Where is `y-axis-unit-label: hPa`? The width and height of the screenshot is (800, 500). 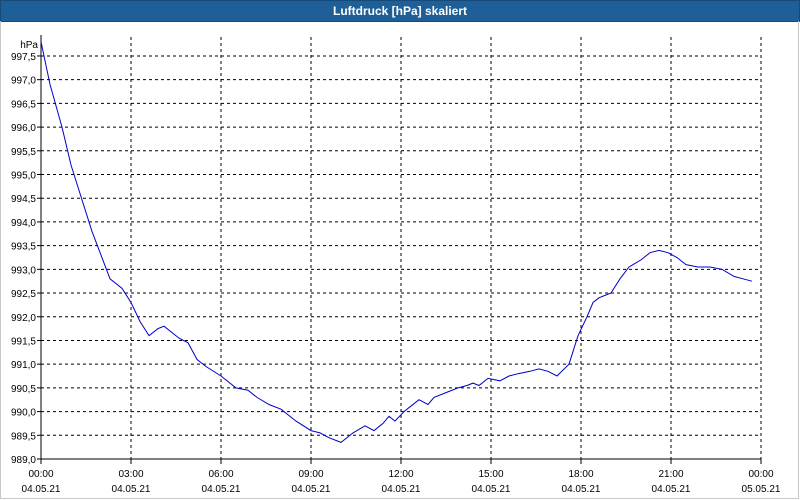
y-axis-unit-label: hPa is located at coordinates (29, 45).